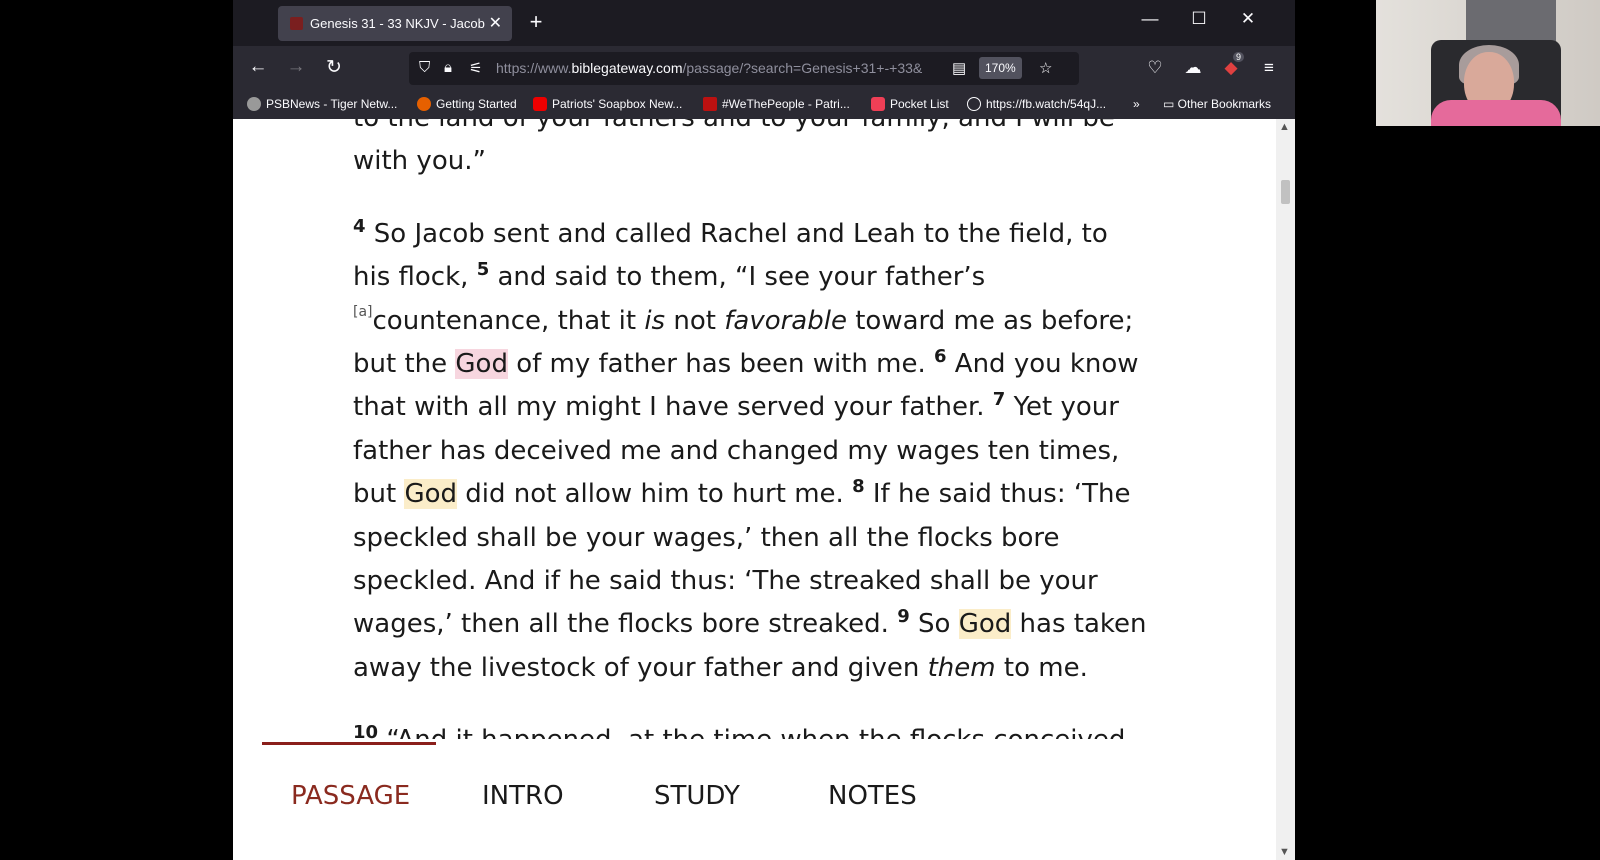  Describe the element at coordinates (483, 270) in the screenshot. I see `verse-number: 5` at that location.